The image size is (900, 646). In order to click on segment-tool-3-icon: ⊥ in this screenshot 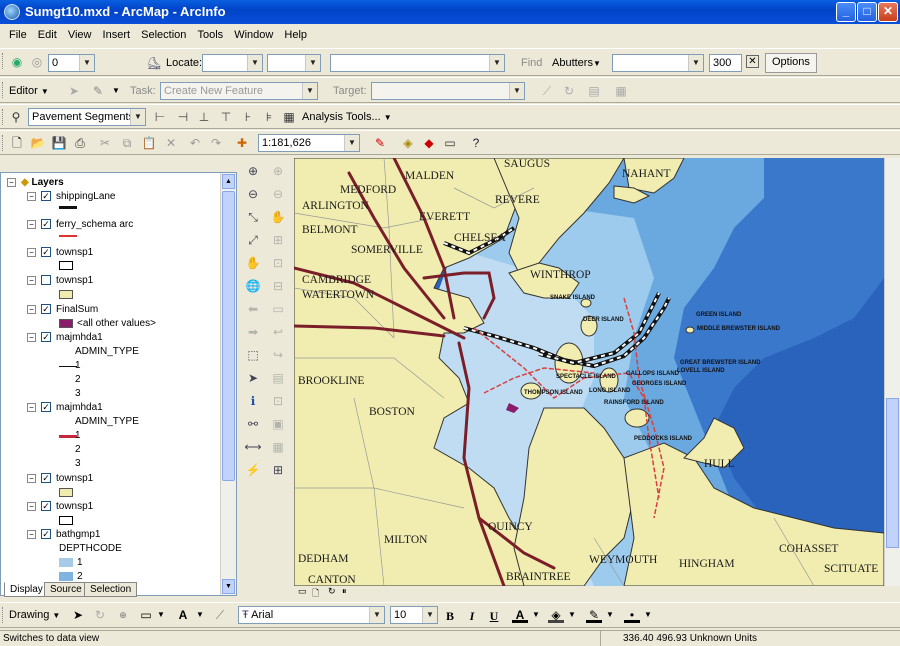, I will do `click(204, 117)`.